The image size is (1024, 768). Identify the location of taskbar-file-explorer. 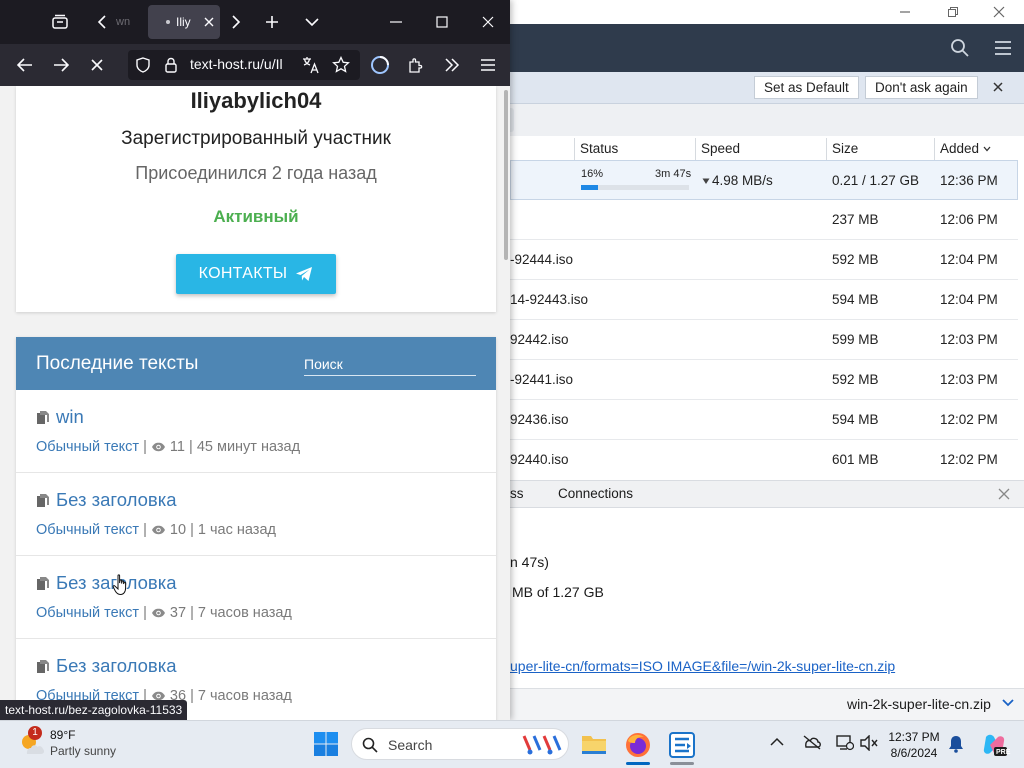
(594, 744).